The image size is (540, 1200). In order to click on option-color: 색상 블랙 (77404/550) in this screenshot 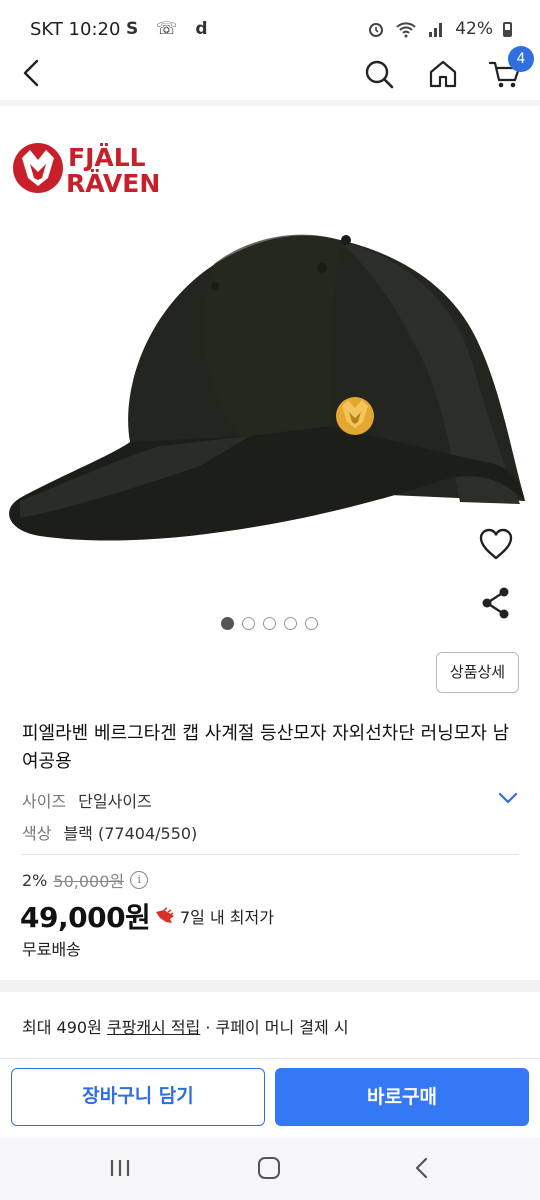, I will do `click(109, 832)`.